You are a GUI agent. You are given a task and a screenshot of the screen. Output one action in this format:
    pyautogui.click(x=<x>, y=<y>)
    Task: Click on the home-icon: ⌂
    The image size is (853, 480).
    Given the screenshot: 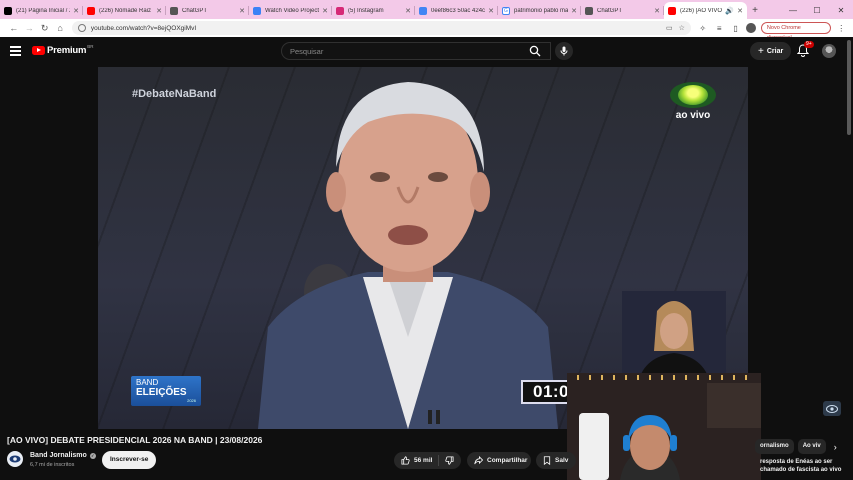 What is the action you would take?
    pyautogui.click(x=59, y=28)
    